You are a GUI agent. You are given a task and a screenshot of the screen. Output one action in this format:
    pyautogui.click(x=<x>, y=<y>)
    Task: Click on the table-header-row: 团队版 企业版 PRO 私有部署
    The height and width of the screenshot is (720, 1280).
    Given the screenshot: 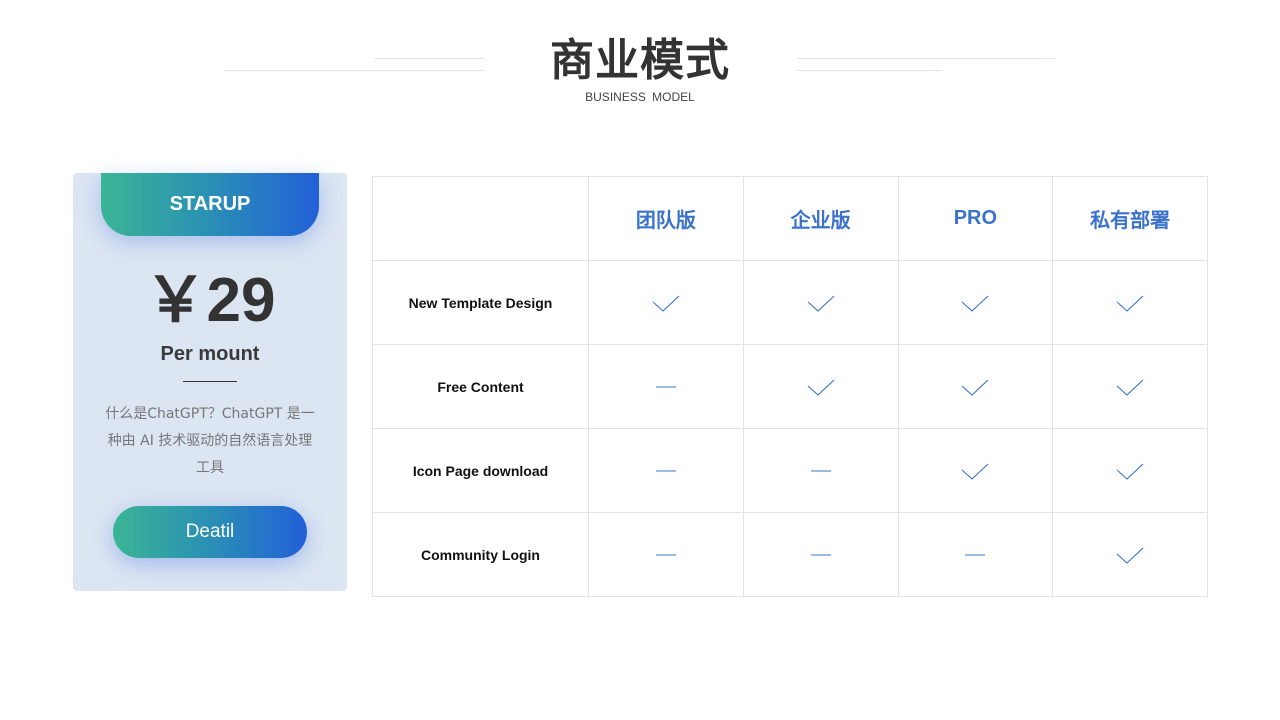 What is the action you would take?
    pyautogui.click(x=790, y=218)
    